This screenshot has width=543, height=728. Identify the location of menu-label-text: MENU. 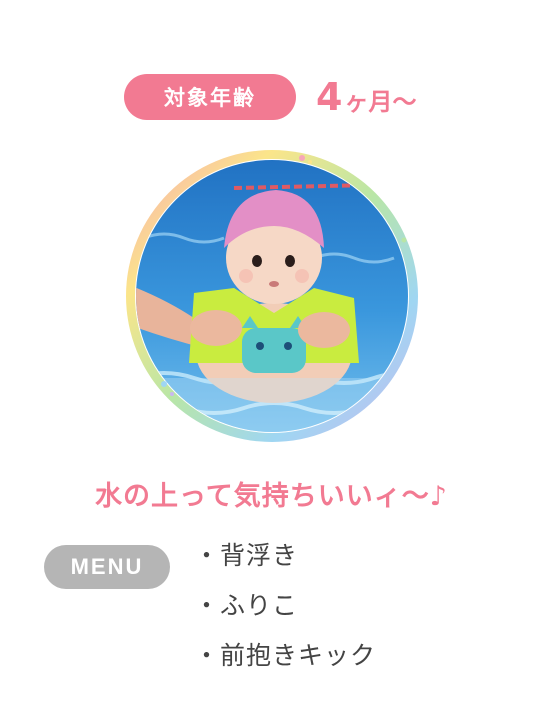
(107, 566).